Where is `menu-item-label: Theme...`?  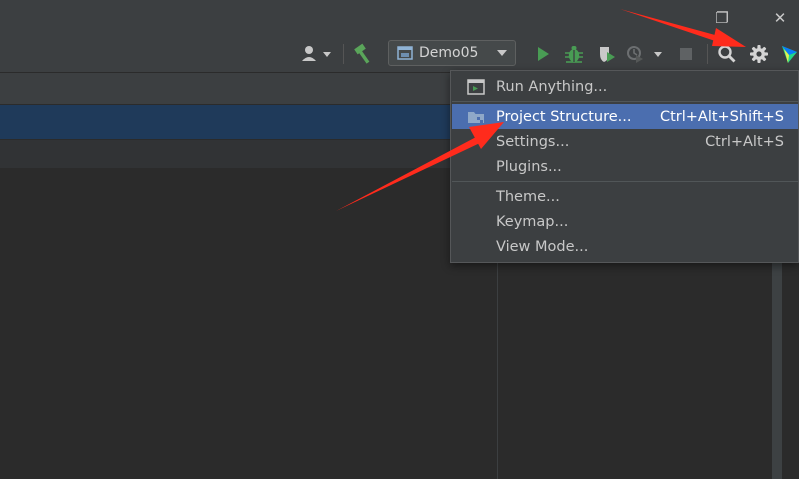
menu-item-label: Theme... is located at coordinates (528, 196).